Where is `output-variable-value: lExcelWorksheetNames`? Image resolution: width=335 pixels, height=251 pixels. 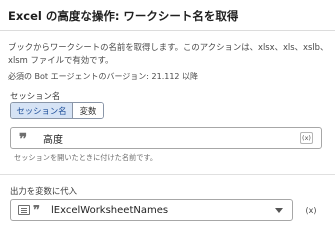 output-variable-value: lExcelWorksheetNames is located at coordinates (110, 210).